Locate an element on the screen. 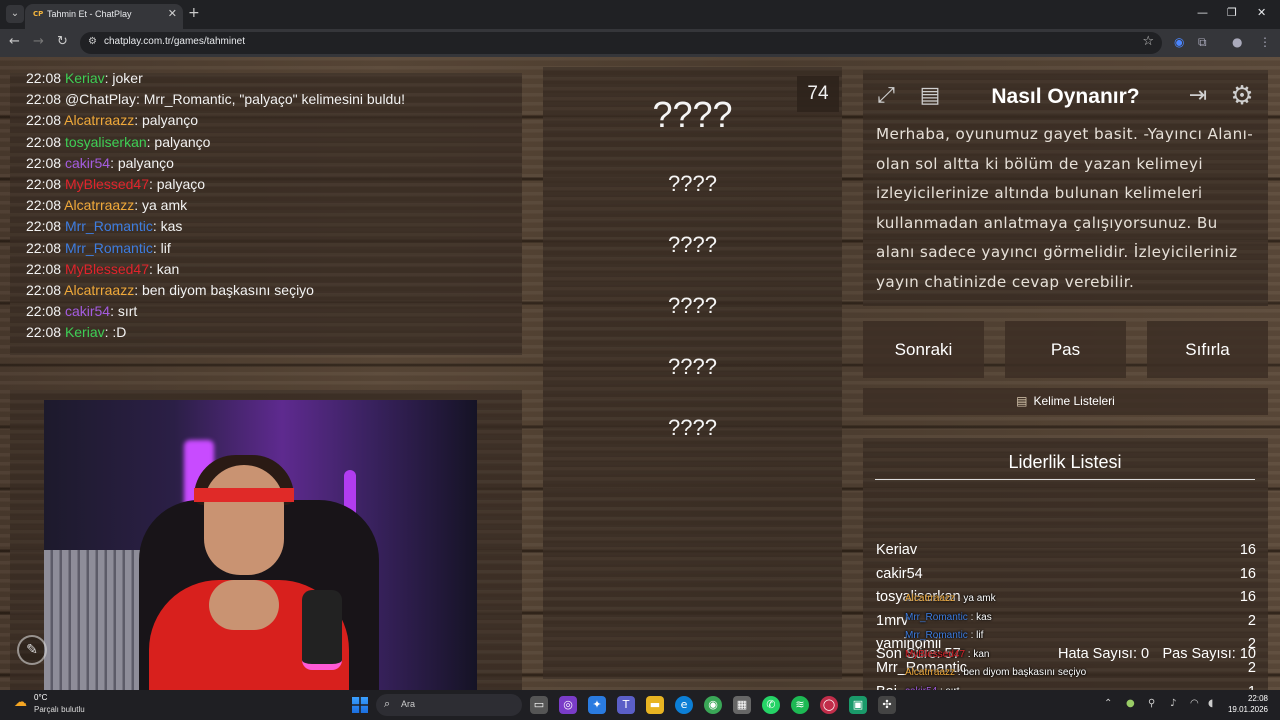  forward-icon: → is located at coordinates (38, 41).